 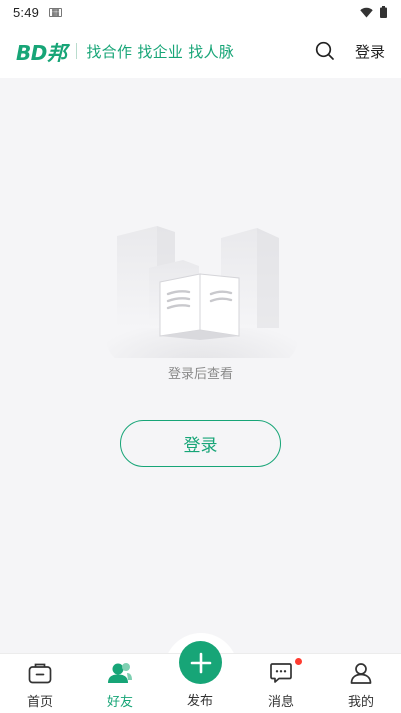 What do you see at coordinates (280, 702) in the screenshot?
I see `nav-label-messages: 消息` at bounding box center [280, 702].